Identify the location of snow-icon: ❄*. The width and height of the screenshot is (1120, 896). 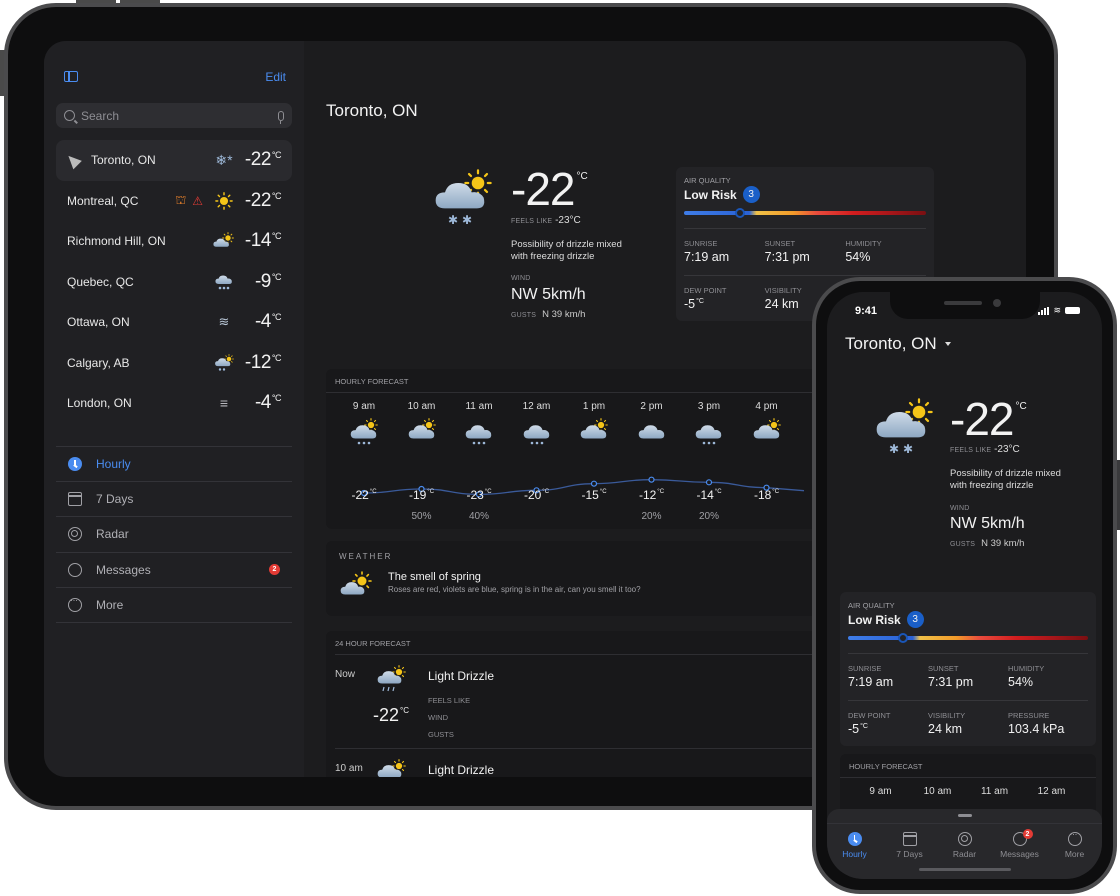
(224, 159).